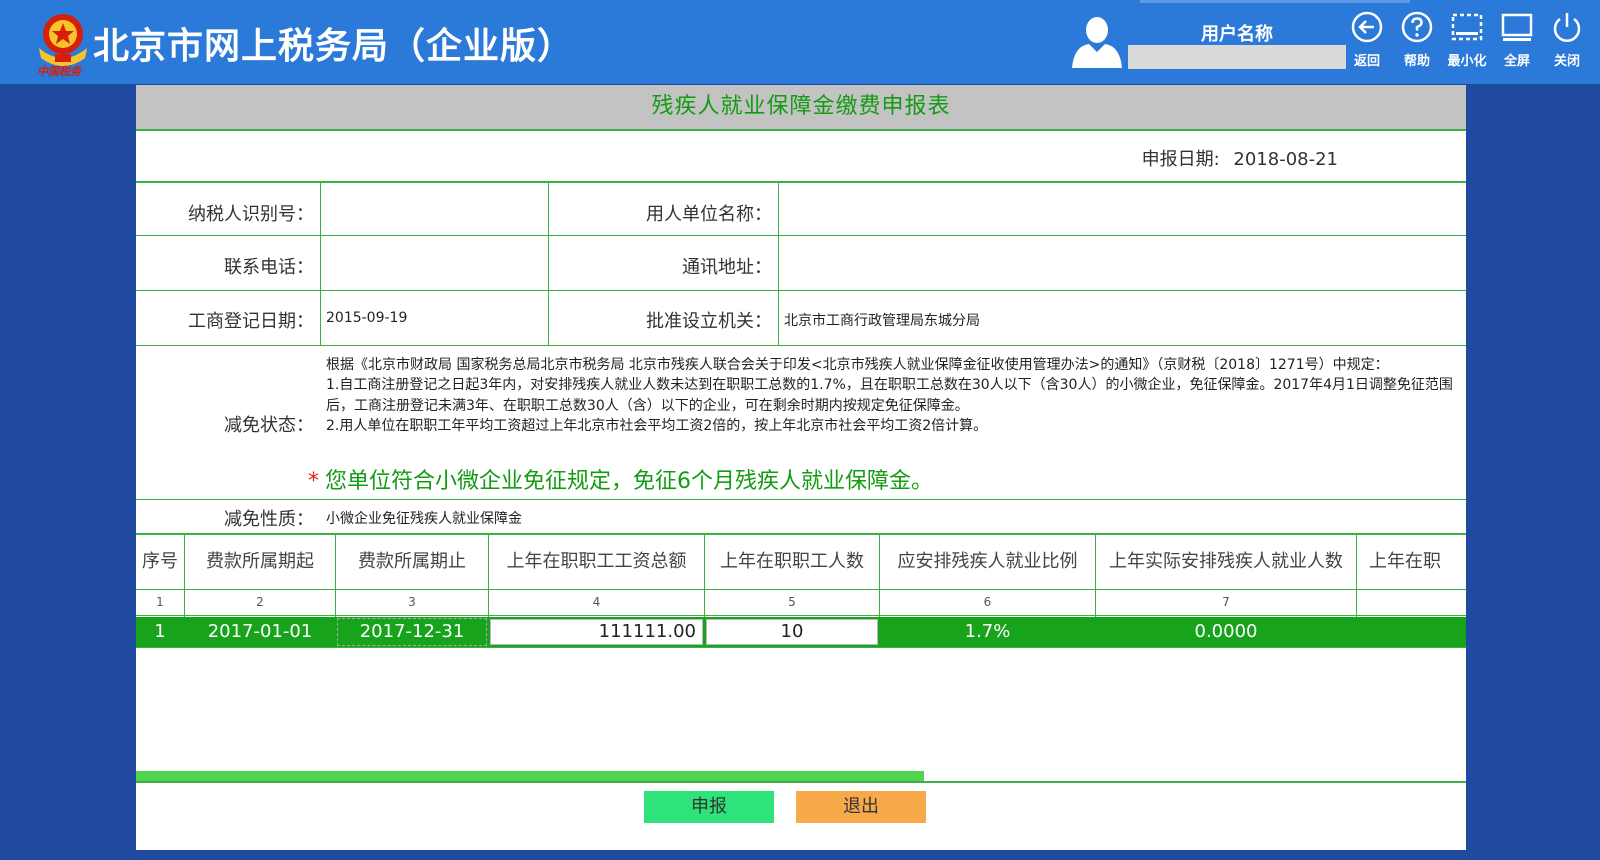  I want to click on exemption-result: * 您单位符合小微企业免征规定，免征6个月残疾人就业保障金。, so click(620, 479).